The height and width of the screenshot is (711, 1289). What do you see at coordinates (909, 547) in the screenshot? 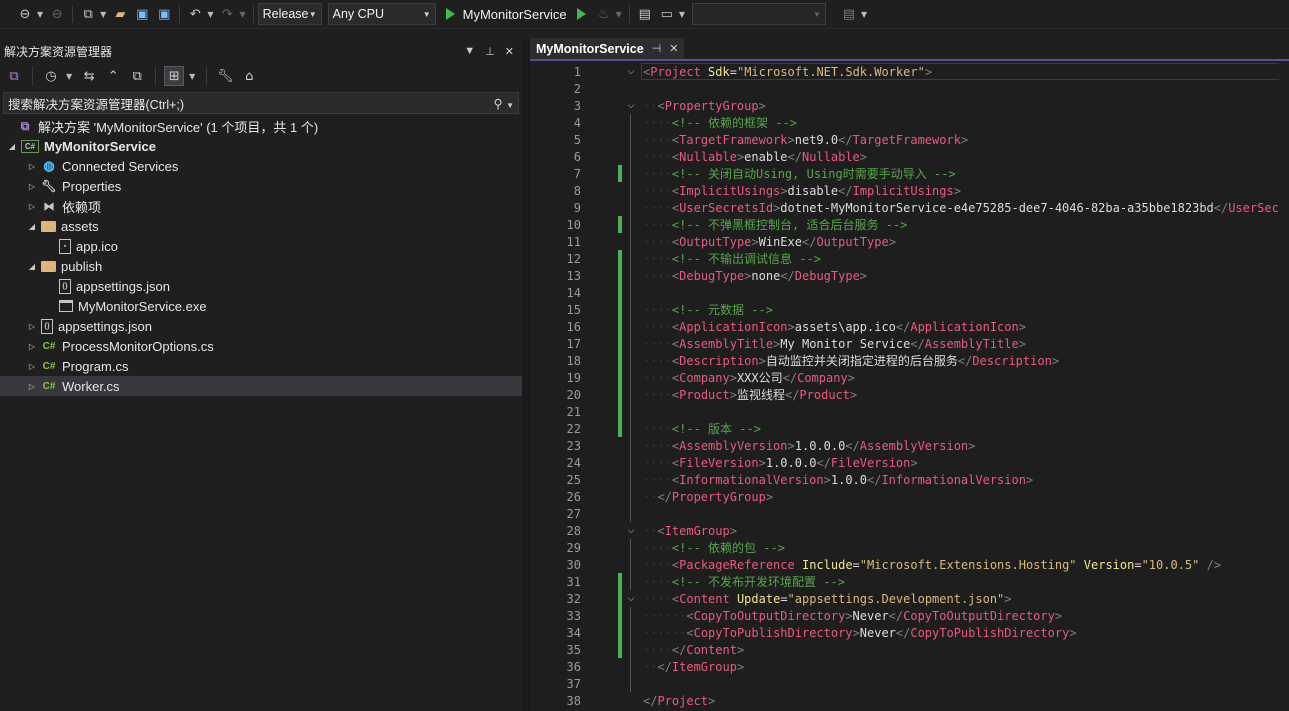
I see `code-line: 29 ····<!-- 依赖的包 -->` at bounding box center [909, 547].